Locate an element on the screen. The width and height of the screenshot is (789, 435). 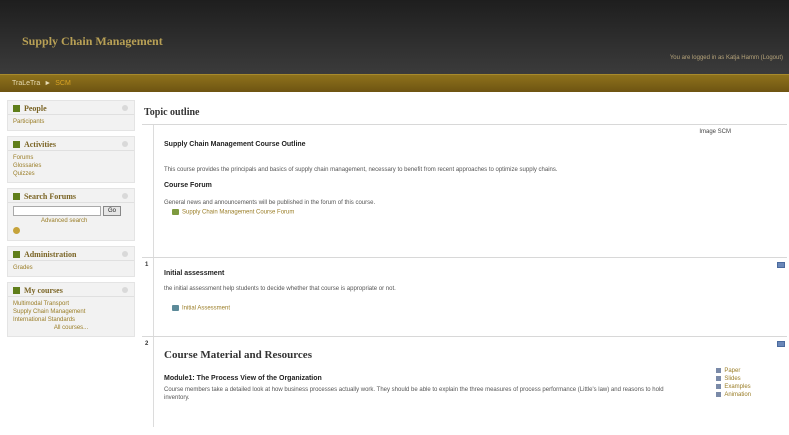
breadcrumb-current: SCM is located at coordinates (63, 83).